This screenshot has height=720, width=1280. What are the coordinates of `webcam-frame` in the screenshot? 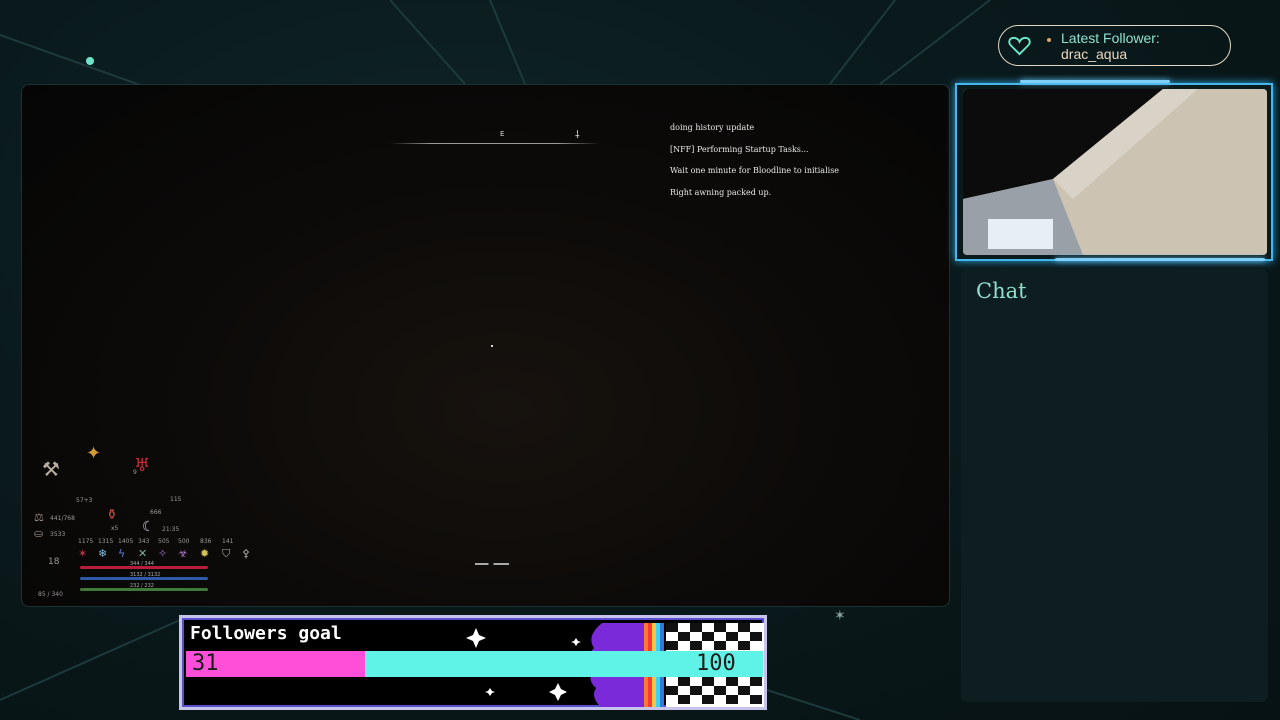 It's located at (1114, 172).